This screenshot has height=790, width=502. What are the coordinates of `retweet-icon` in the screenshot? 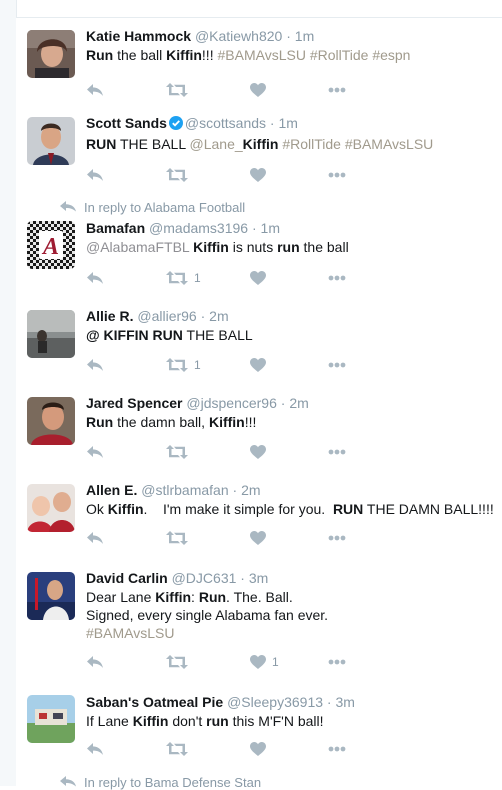 It's located at (177, 662).